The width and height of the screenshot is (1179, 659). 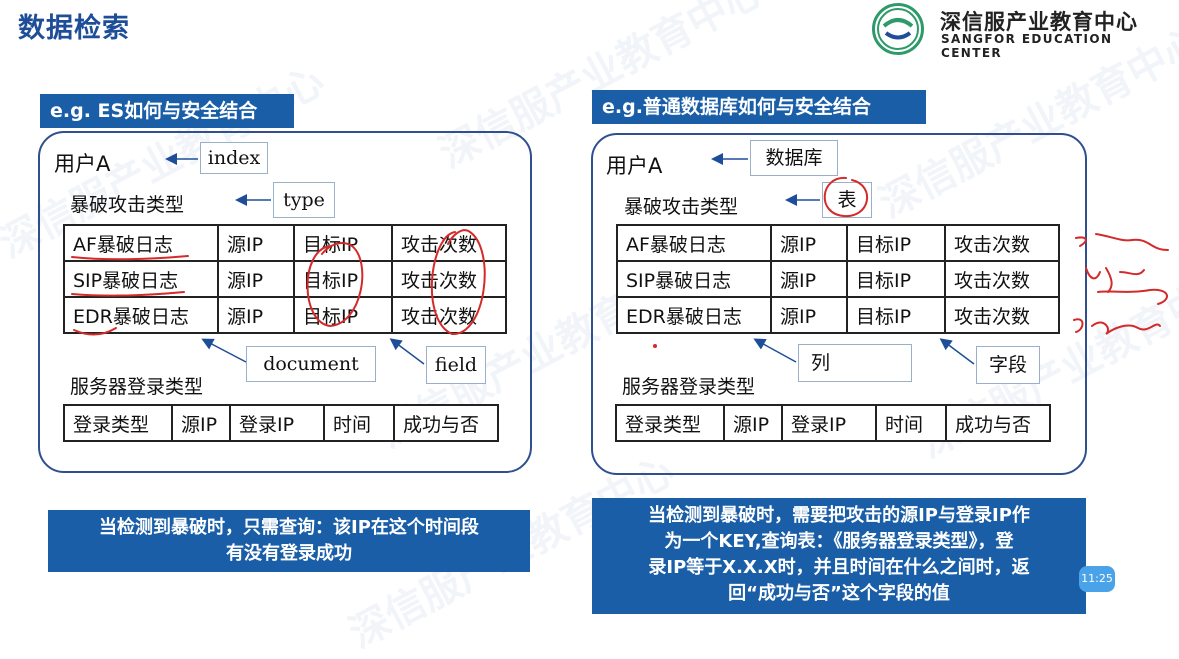 I want to click on note-line: 有没有登录成功, so click(x=289, y=553).